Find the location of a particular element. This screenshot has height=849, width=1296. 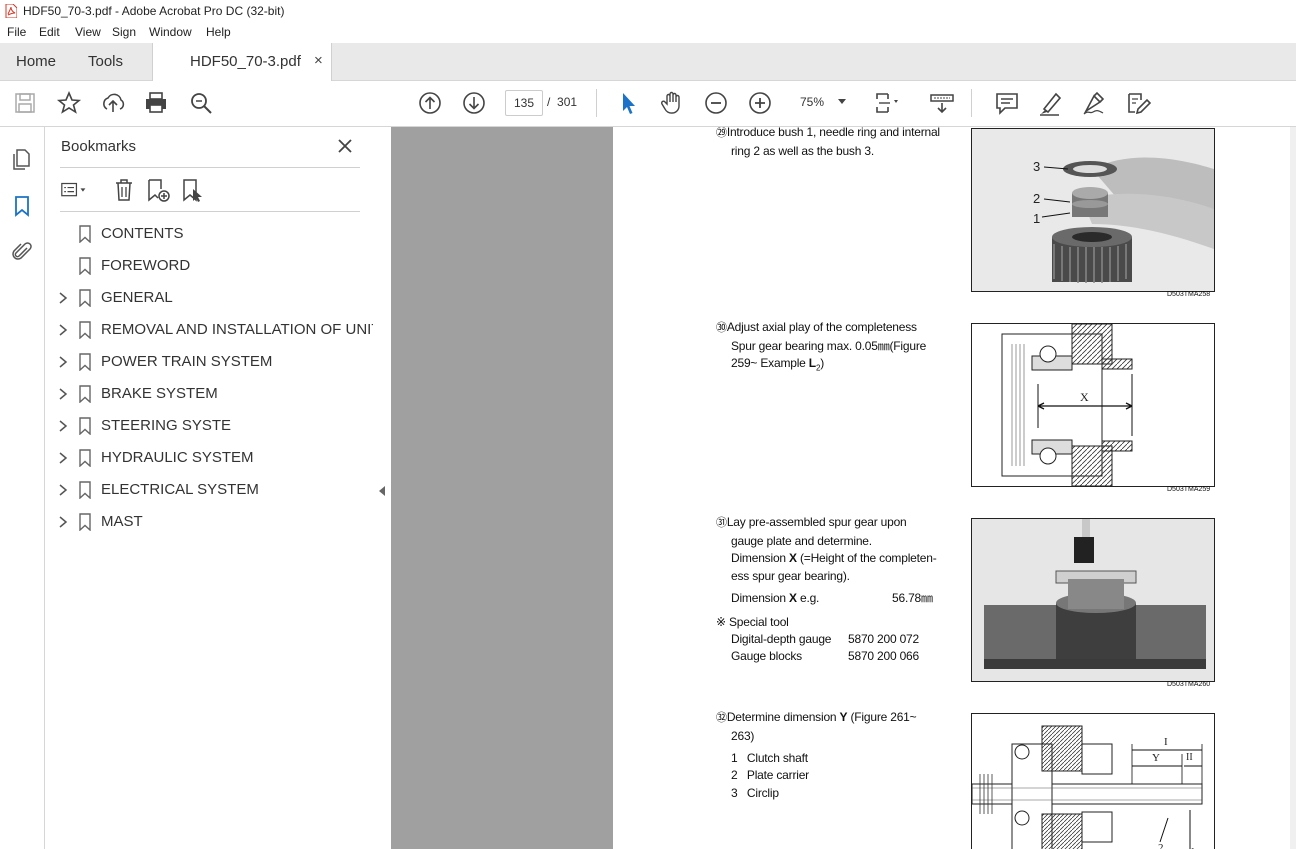

bookmark-item: REMOVAL AND INSTALLATION OF UNIT is located at coordinates (213, 330).